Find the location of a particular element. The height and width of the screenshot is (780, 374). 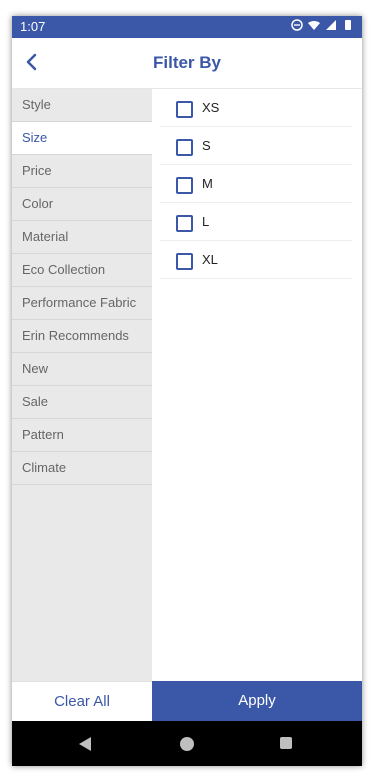

category-style: Style is located at coordinates (82, 105).